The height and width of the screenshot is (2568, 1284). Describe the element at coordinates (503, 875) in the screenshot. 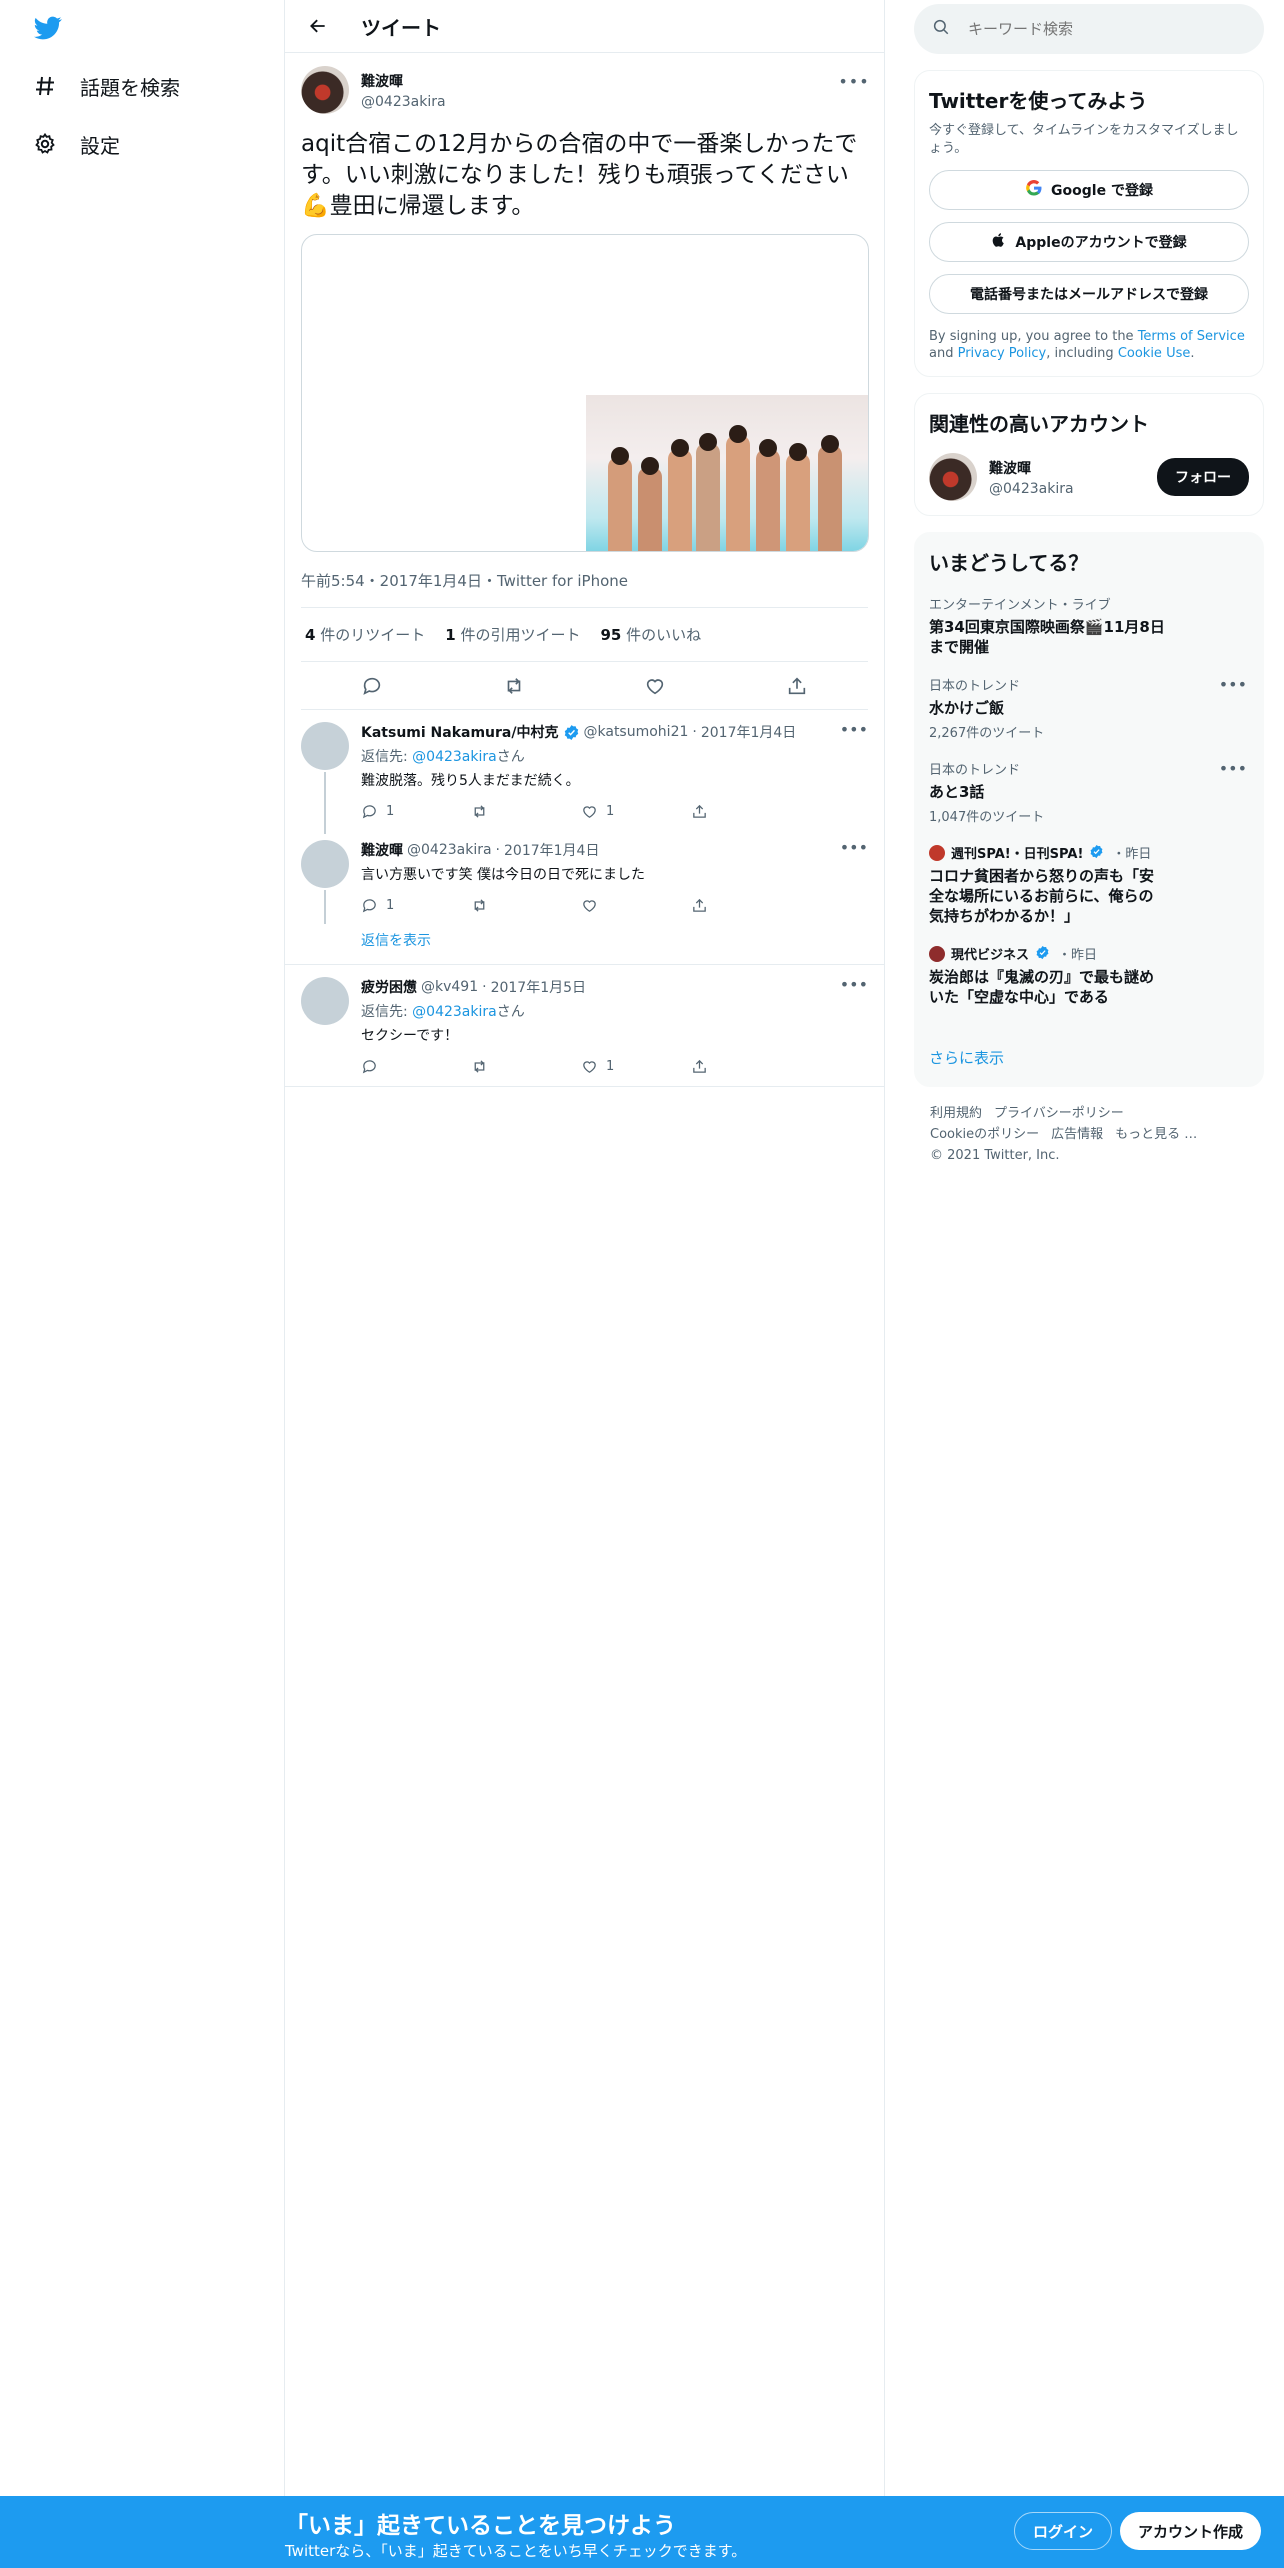

I see `reply-text: 言い方悪いです笑 僕は今日の日で死にました` at that location.